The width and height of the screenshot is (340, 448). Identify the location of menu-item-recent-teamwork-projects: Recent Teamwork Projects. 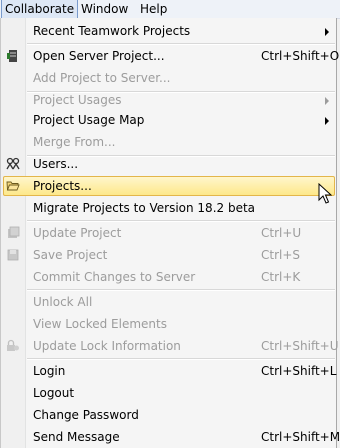
(168, 31).